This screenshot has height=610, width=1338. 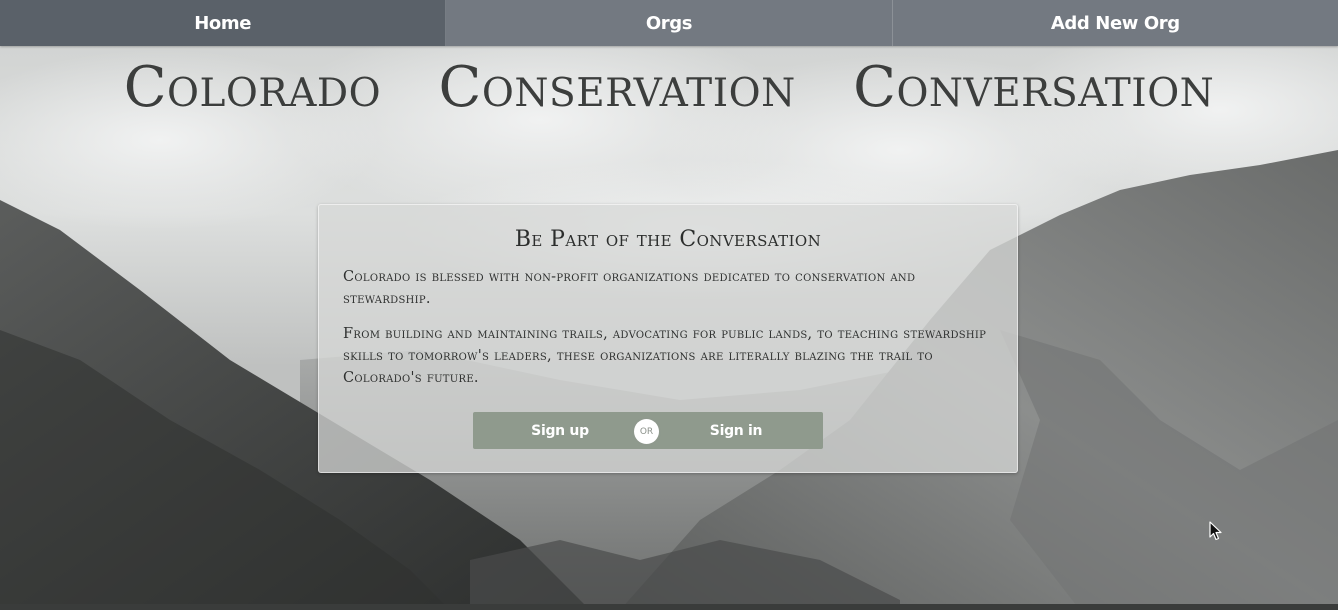 I want to click on nav-orgs-link: Orgs, so click(x=669, y=23).